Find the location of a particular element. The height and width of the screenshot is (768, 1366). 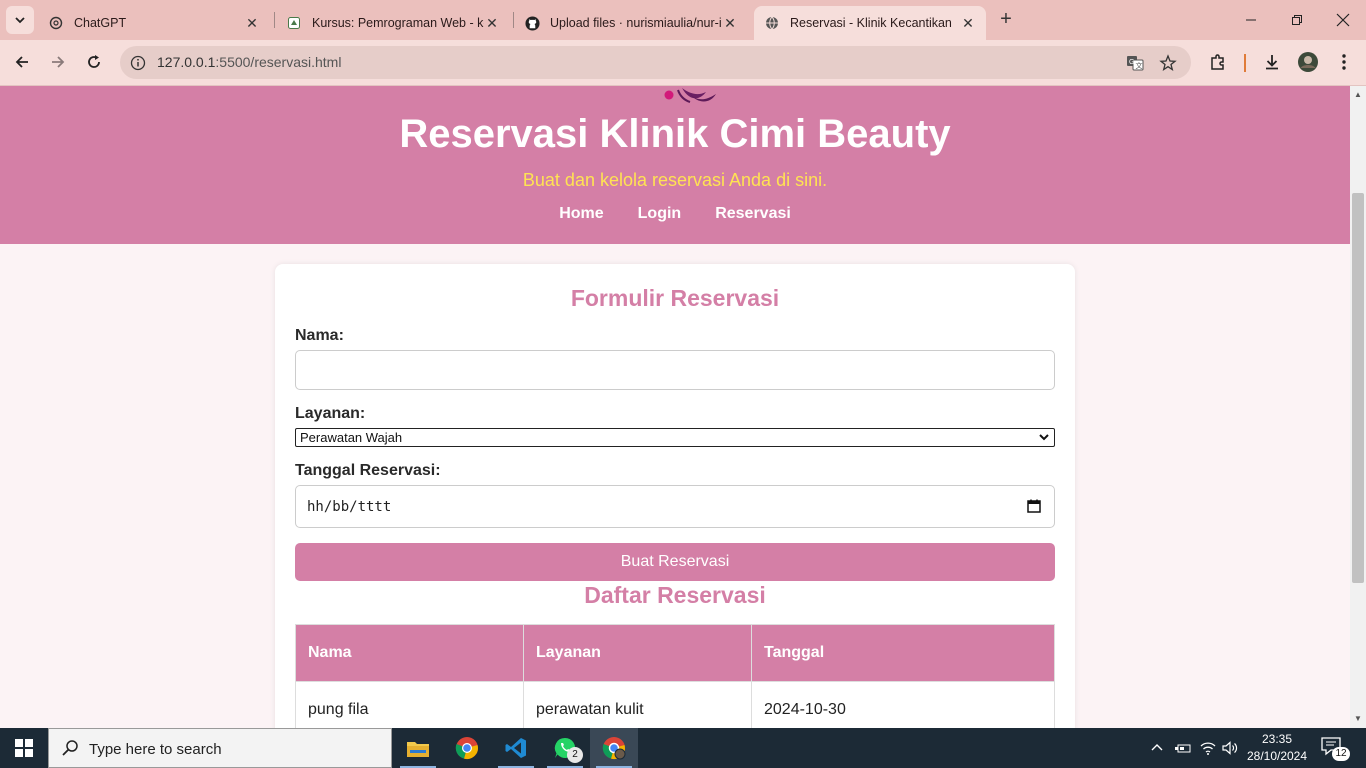

bookmark-star-icon is located at coordinates (1168, 63).